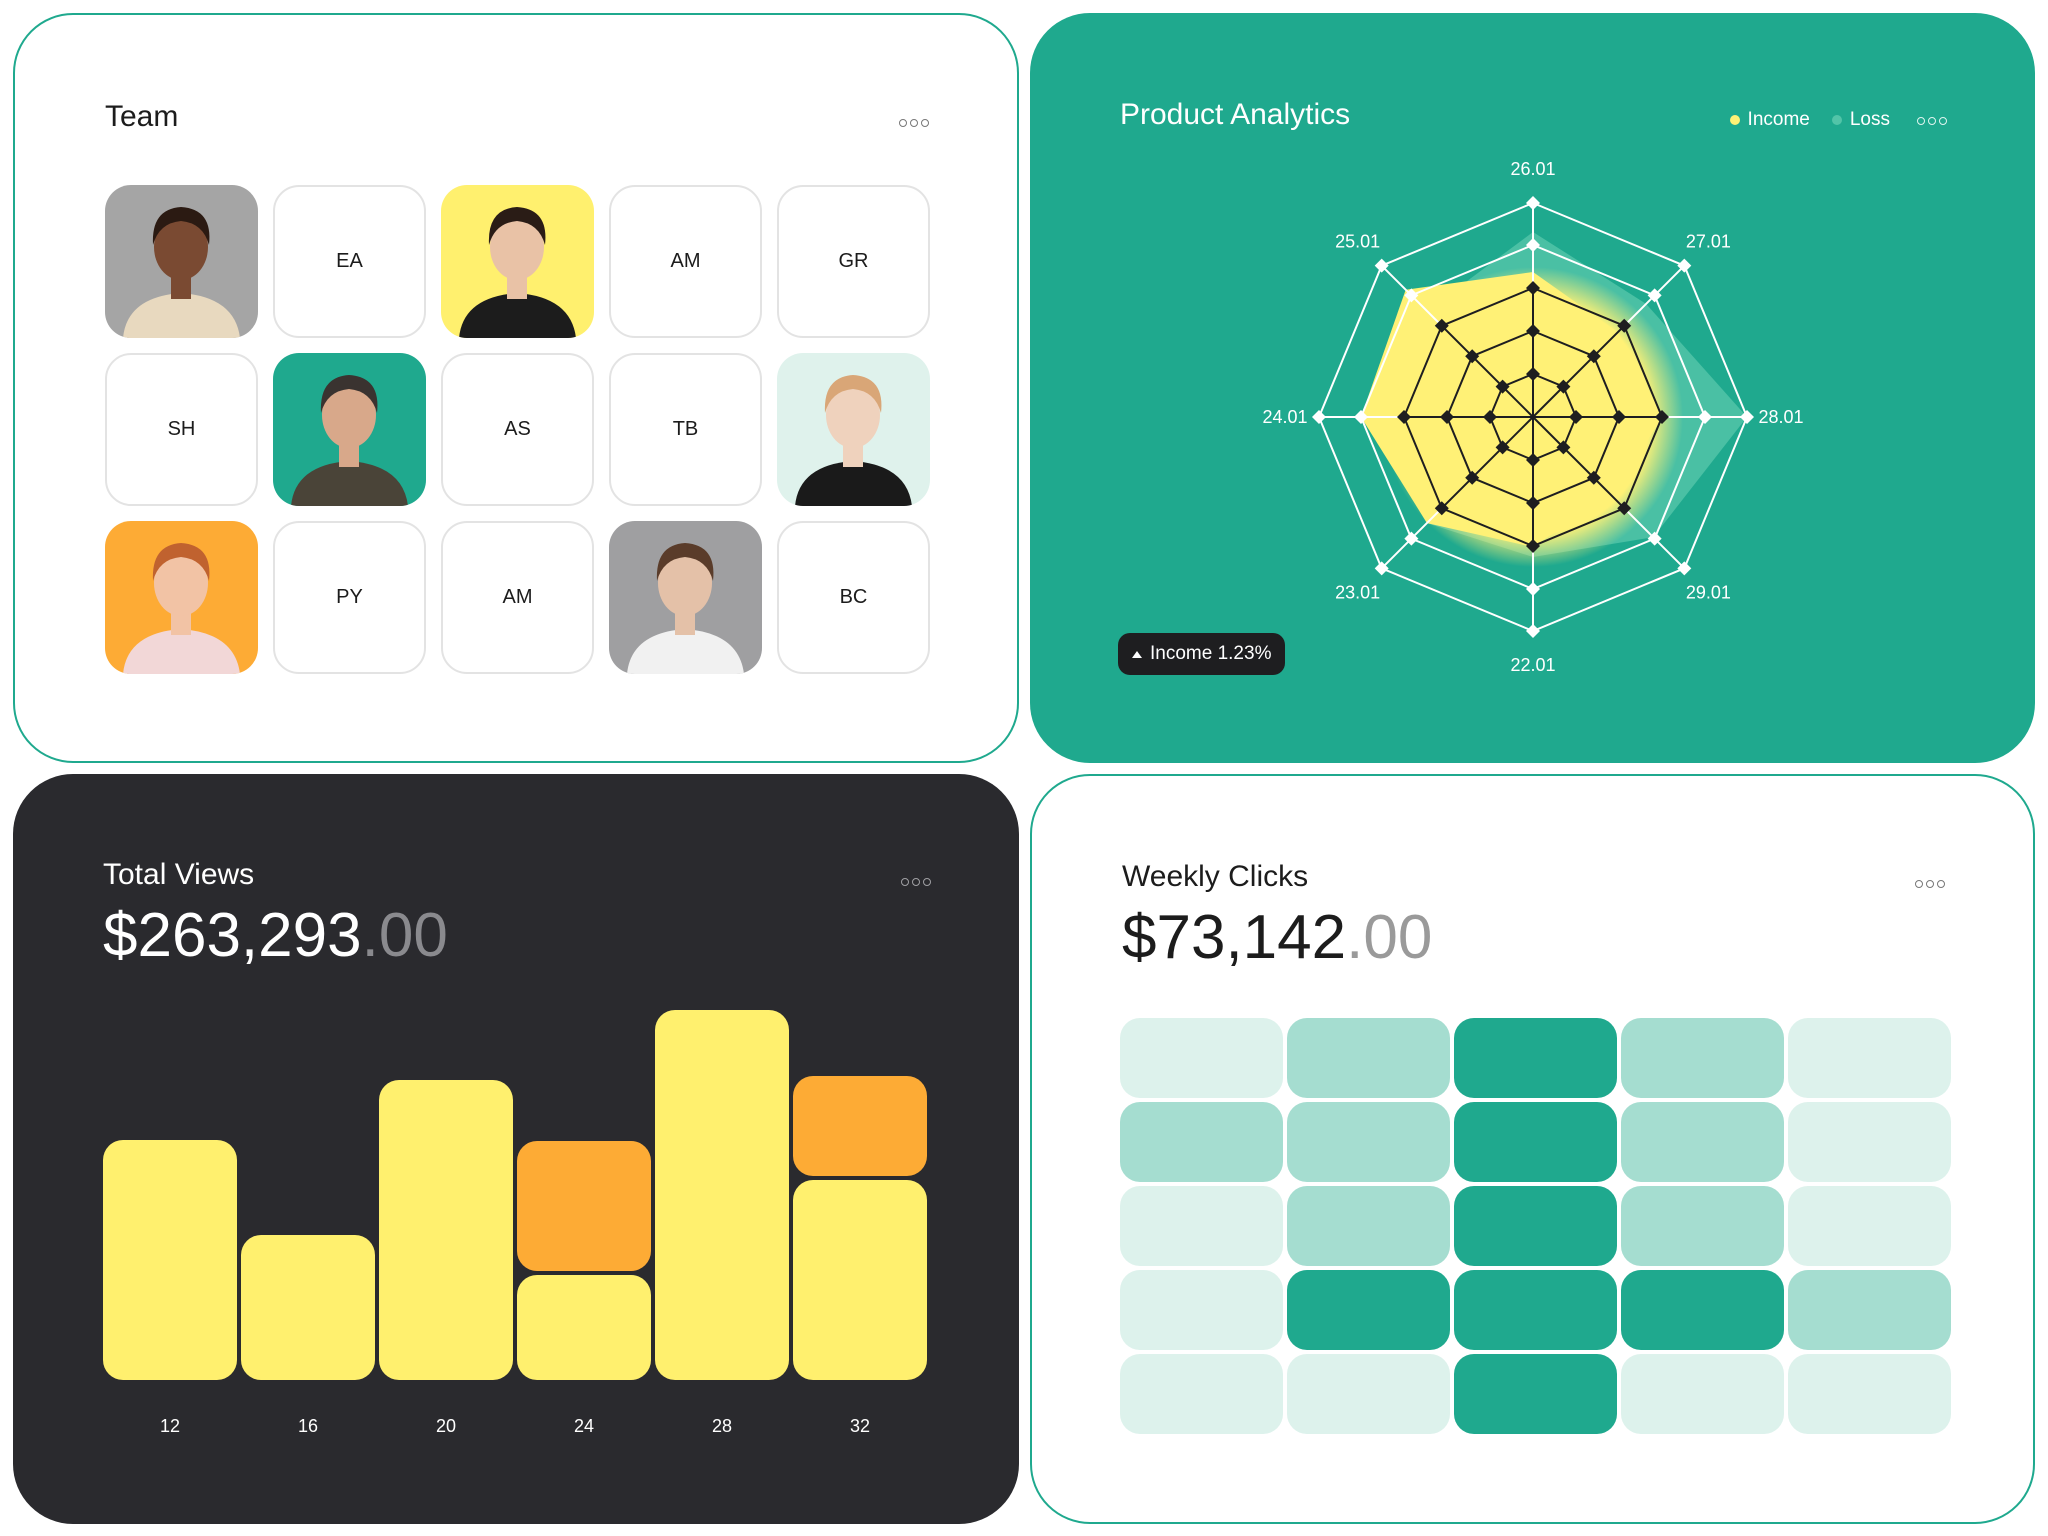 This screenshot has height=1536, width=2048. I want to click on member-initials-label: EA, so click(349, 261).